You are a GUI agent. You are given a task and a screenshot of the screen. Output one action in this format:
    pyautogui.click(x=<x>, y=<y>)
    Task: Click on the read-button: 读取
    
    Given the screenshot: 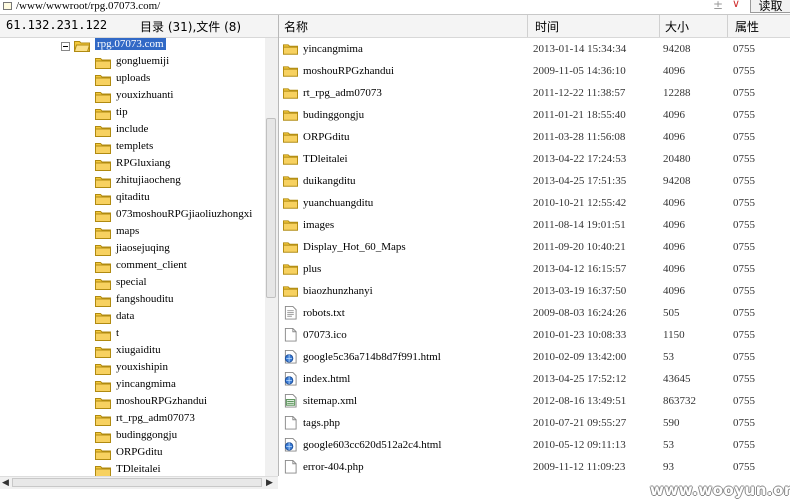 What is the action you would take?
    pyautogui.click(x=770, y=6)
    